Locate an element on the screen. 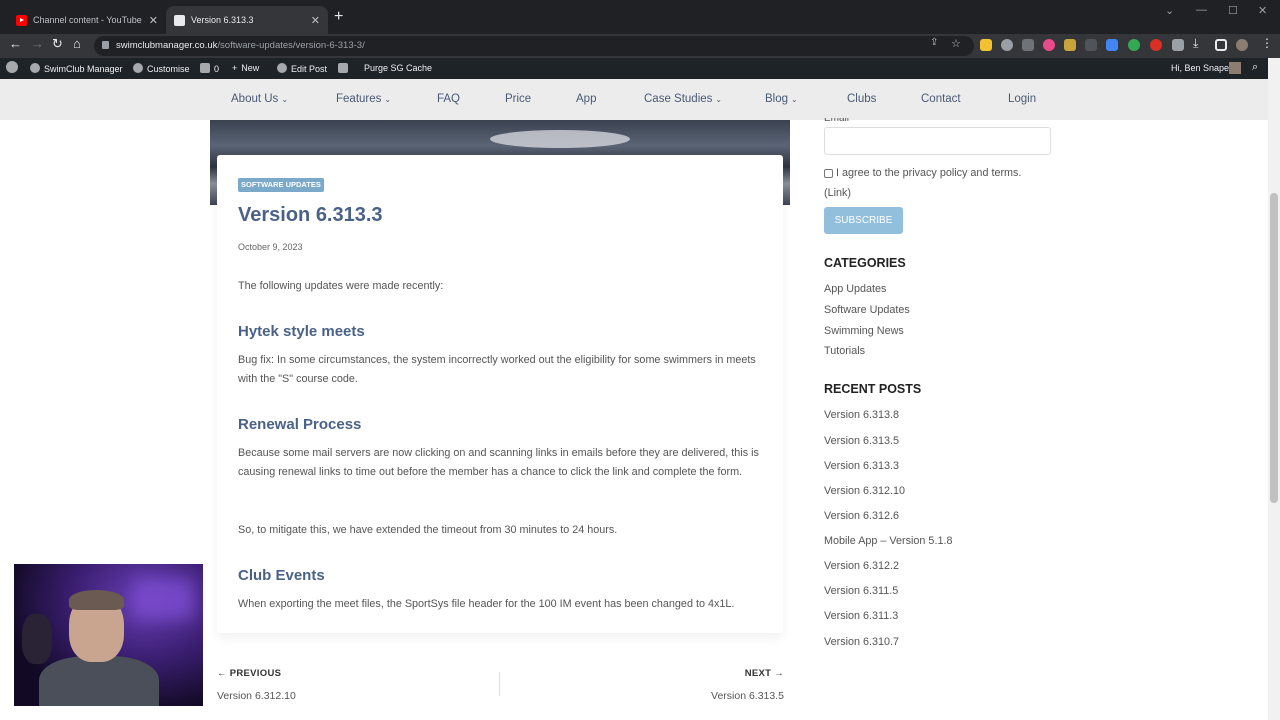  next-label: NEXT → is located at coordinates (764, 673).